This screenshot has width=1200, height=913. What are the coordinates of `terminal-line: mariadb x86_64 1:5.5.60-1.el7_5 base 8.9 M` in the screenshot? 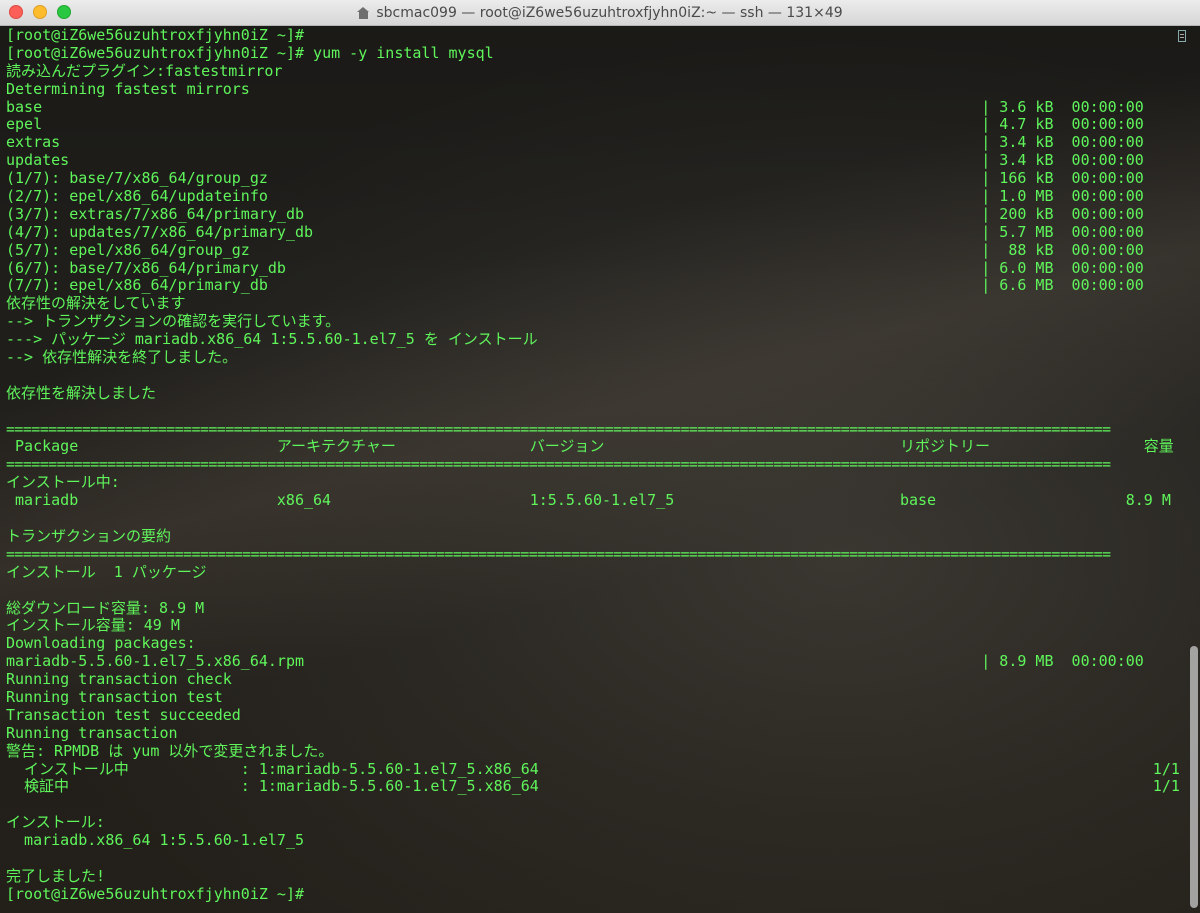 It's located at (591, 500).